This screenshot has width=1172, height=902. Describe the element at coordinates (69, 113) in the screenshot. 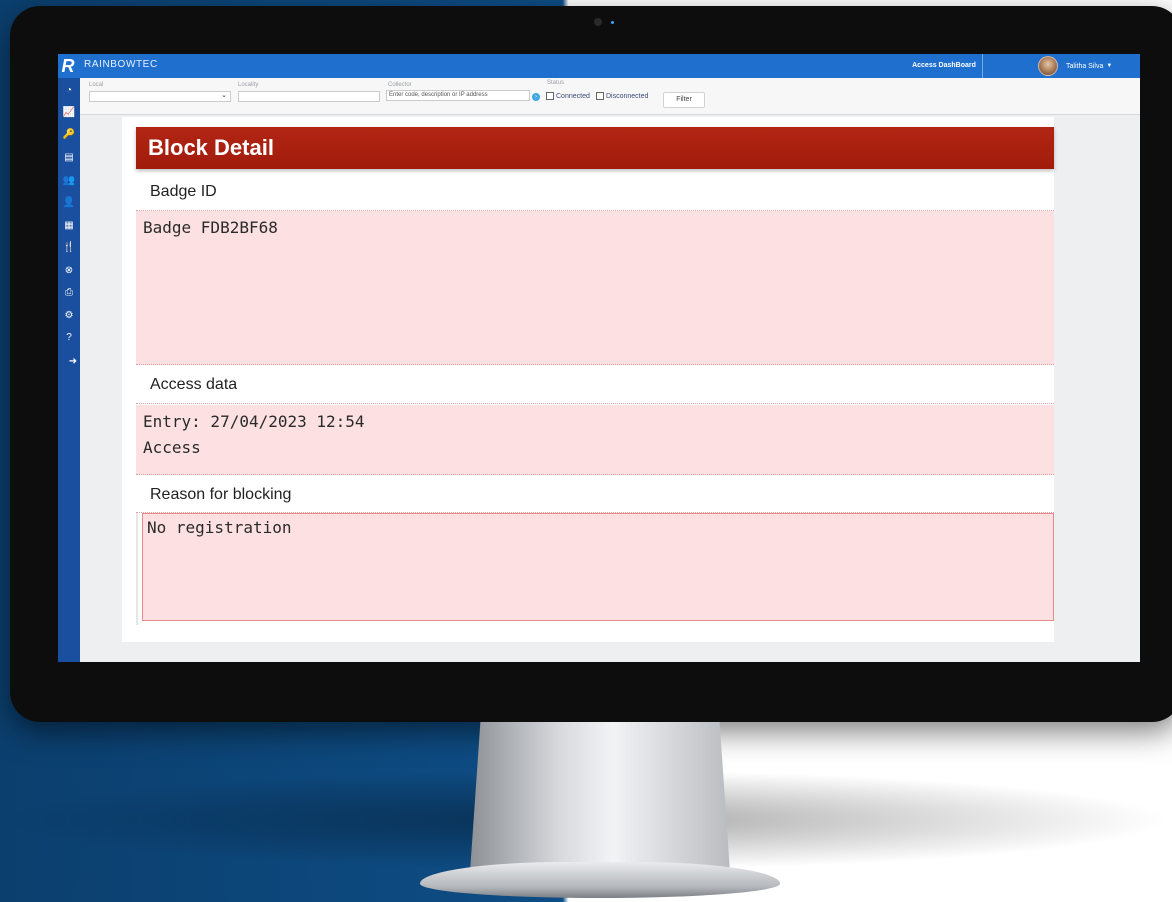

I see `chart-icon: 📈` at that location.